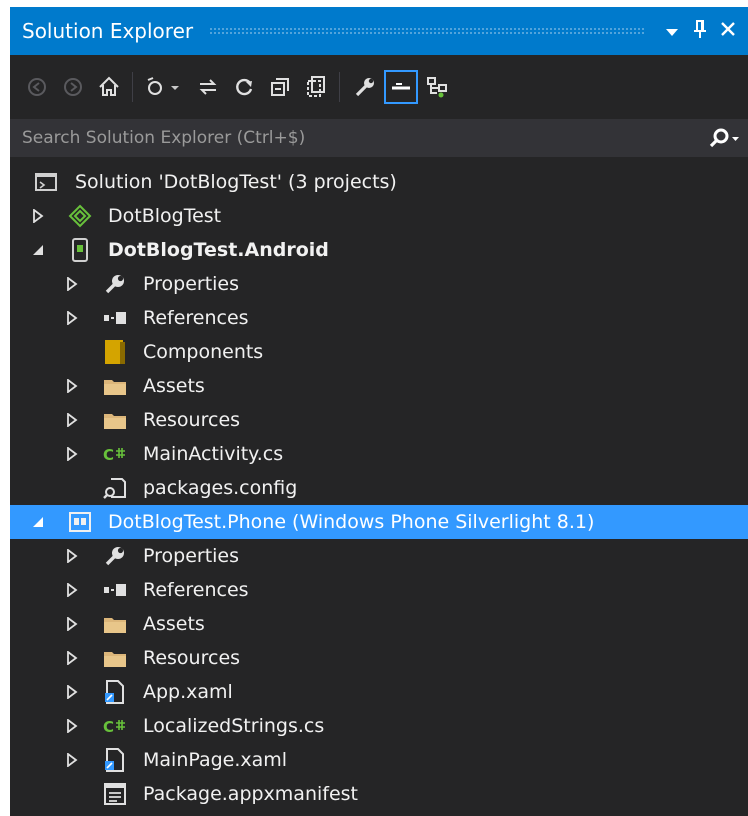 The image size is (748, 816). I want to click on tree-item: App.xaml, so click(379, 692).